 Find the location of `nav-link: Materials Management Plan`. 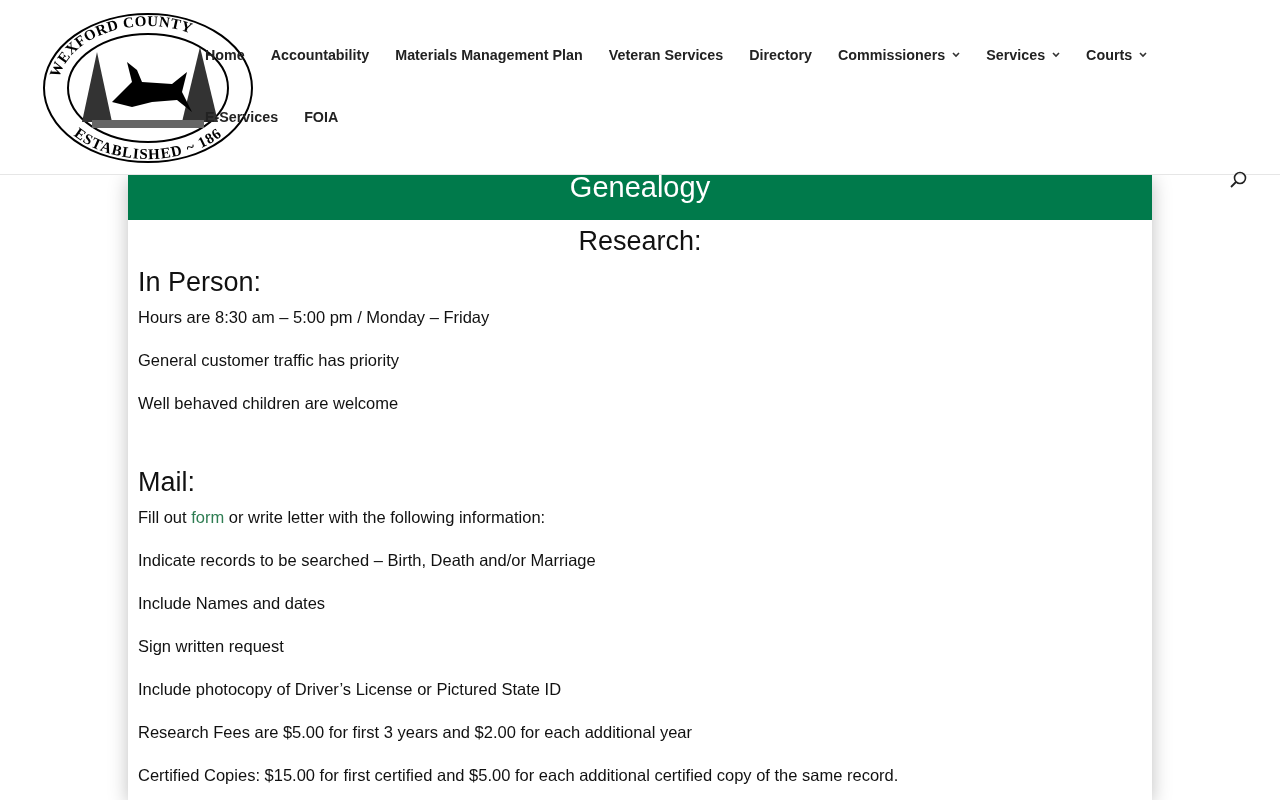

nav-link: Materials Management Plan is located at coordinates (489, 55).